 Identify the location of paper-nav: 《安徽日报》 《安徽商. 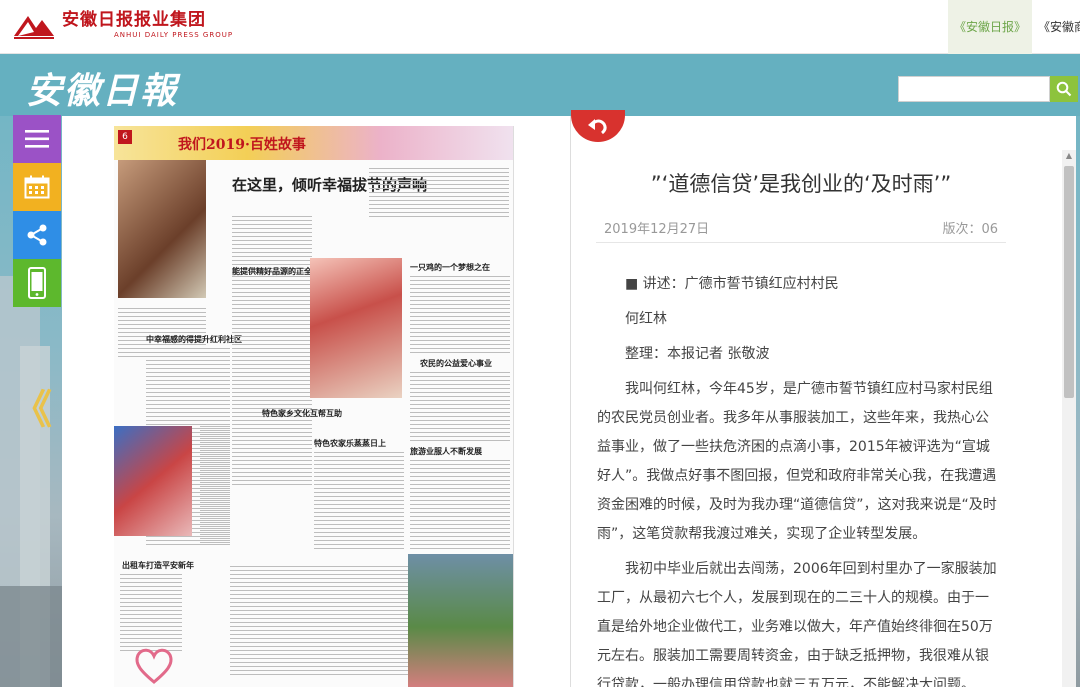
(1014, 27).